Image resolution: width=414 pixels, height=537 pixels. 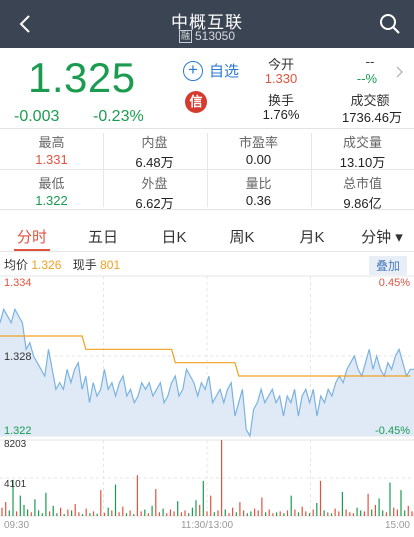 What do you see at coordinates (390, 24) in the screenshot?
I see `search-icon` at bounding box center [390, 24].